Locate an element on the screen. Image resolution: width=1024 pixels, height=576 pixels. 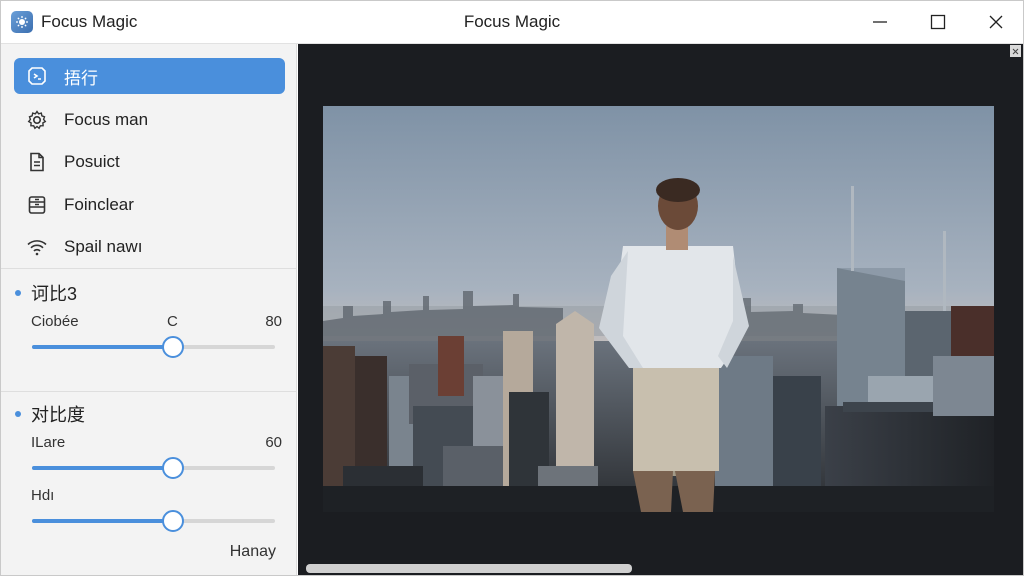
sidebar-item-4: Spail nawı is located at coordinates (149, 247).